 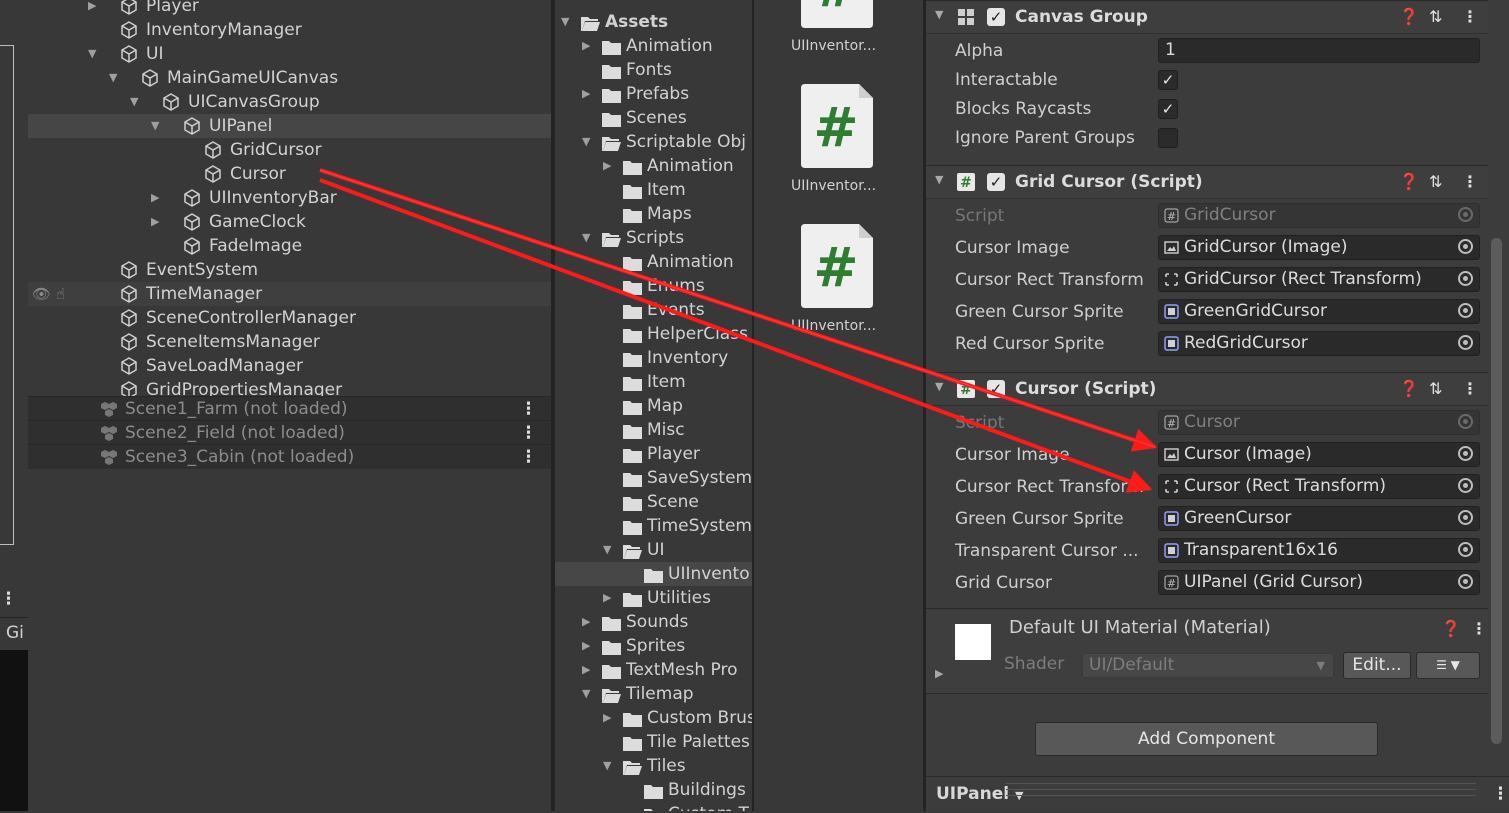 I want to click on hierarchy-item: InventoryManager, so click(x=289, y=30).